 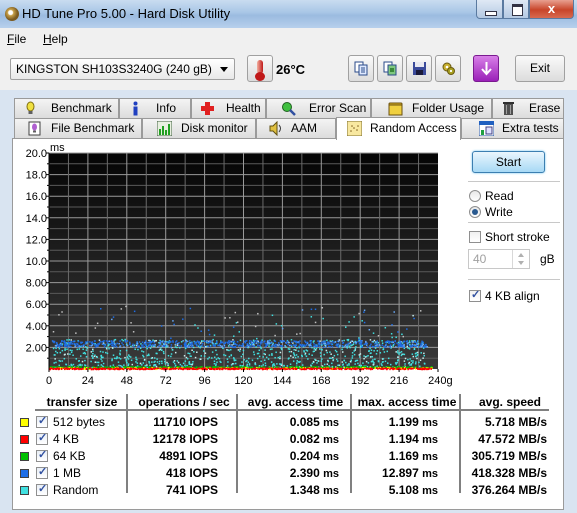 I want to click on 4kb-align-checkbox, so click(x=475, y=295).